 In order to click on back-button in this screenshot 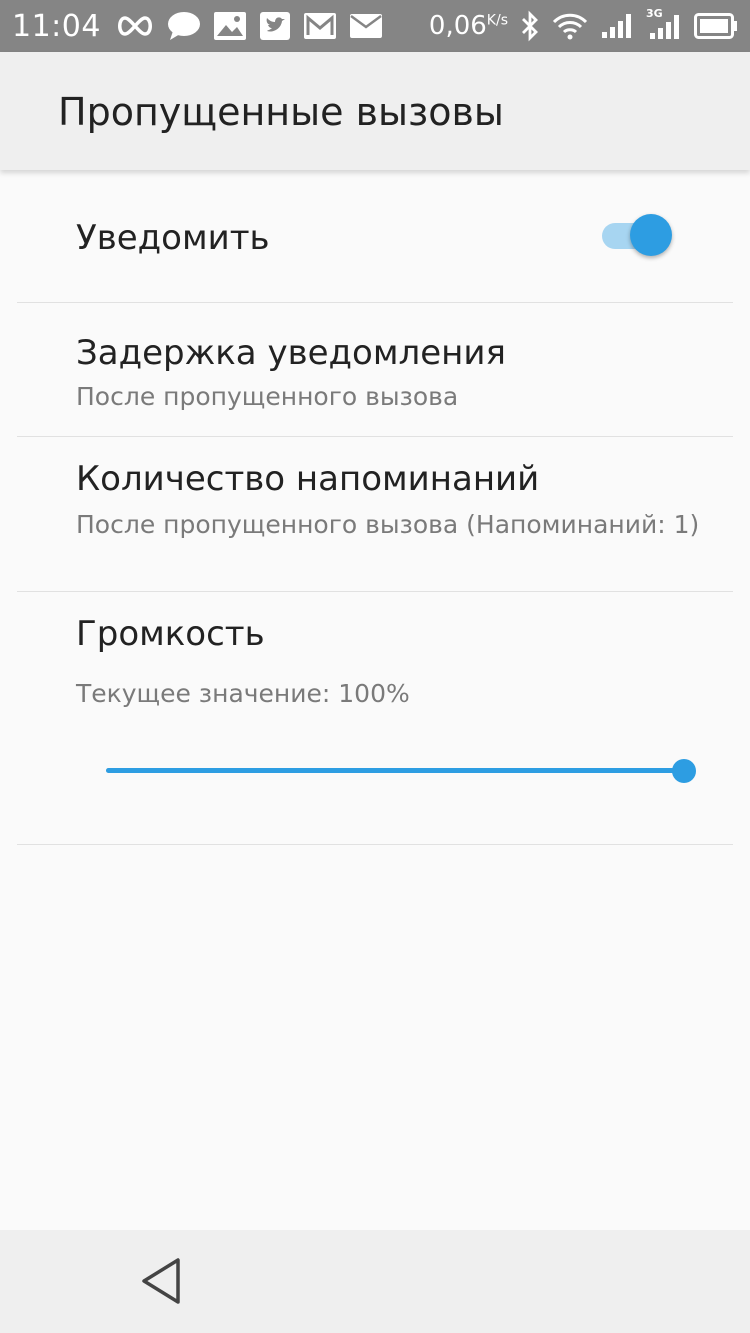, I will do `click(163, 1281)`.